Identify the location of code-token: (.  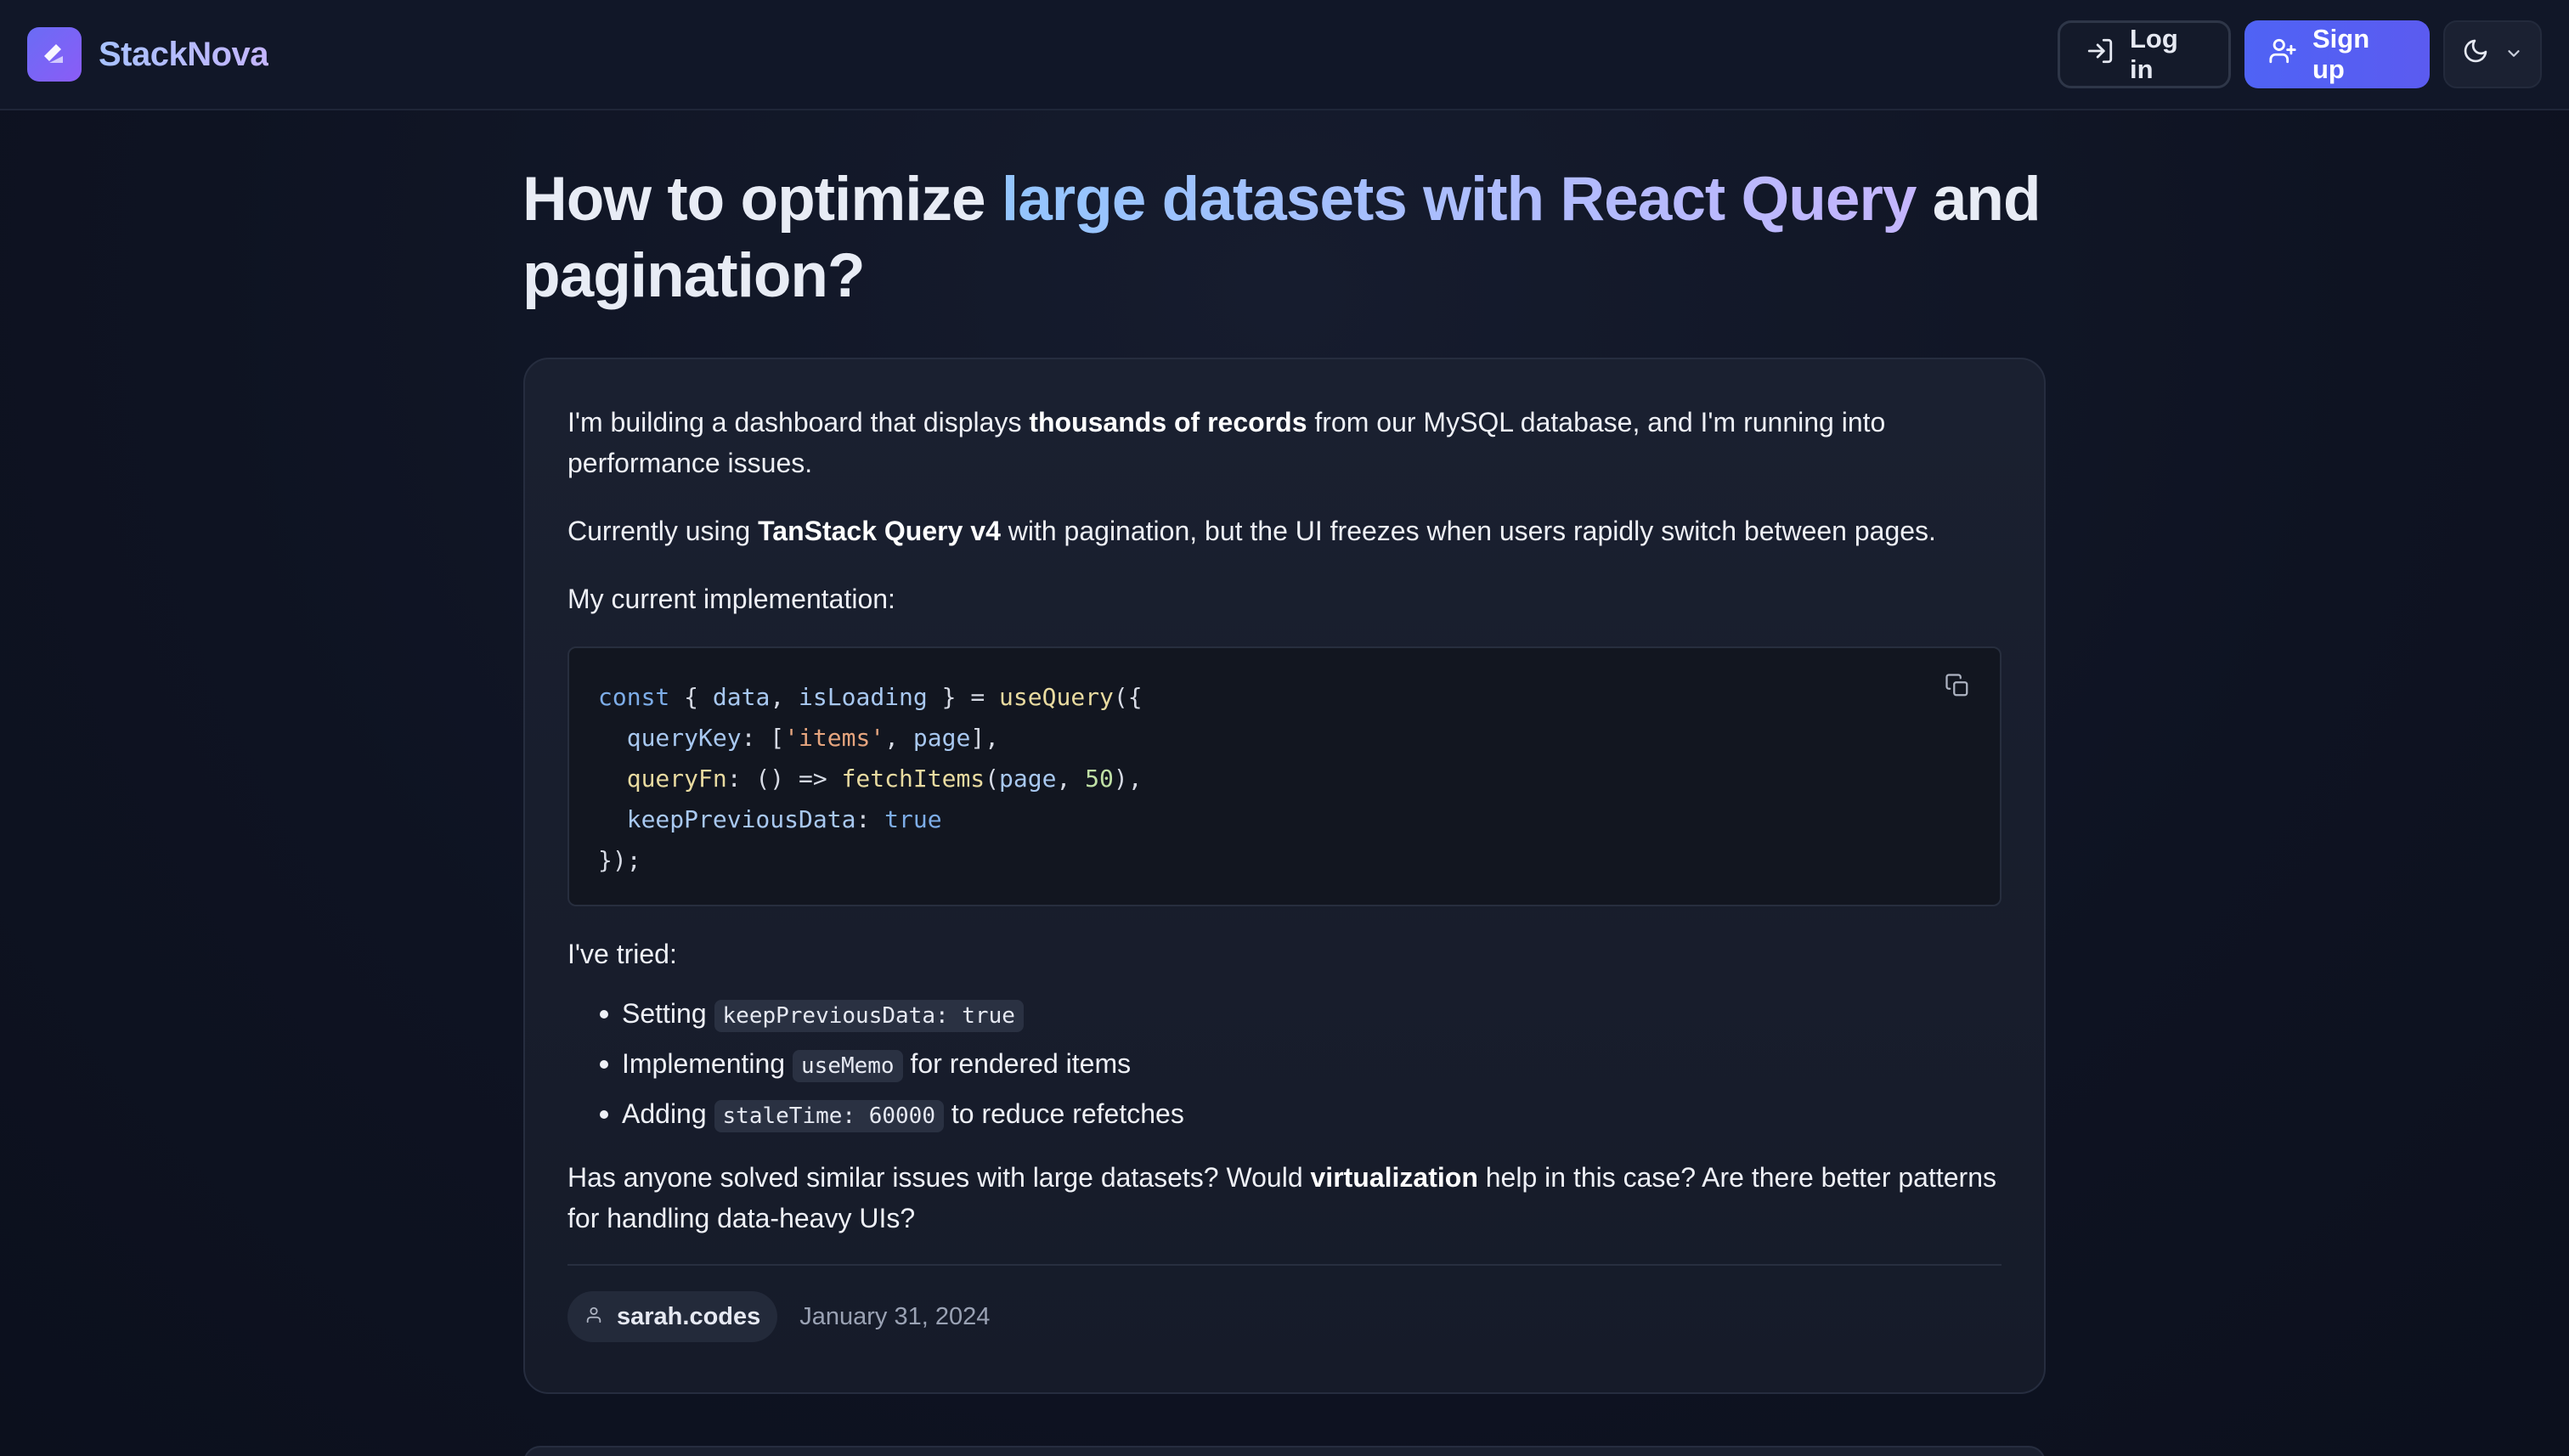
(993, 779).